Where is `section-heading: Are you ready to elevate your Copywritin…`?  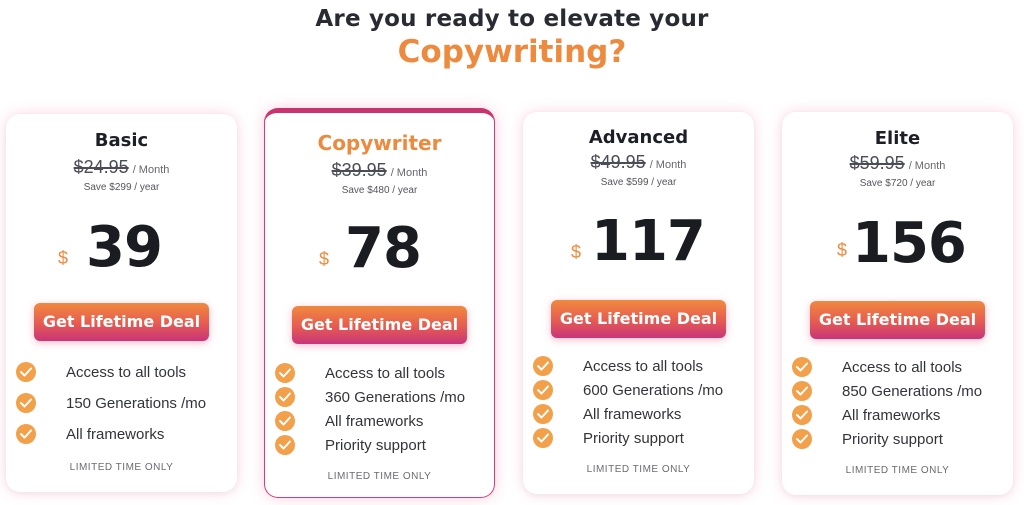
section-heading: Are you ready to elevate your Copywritin… is located at coordinates (512, 38).